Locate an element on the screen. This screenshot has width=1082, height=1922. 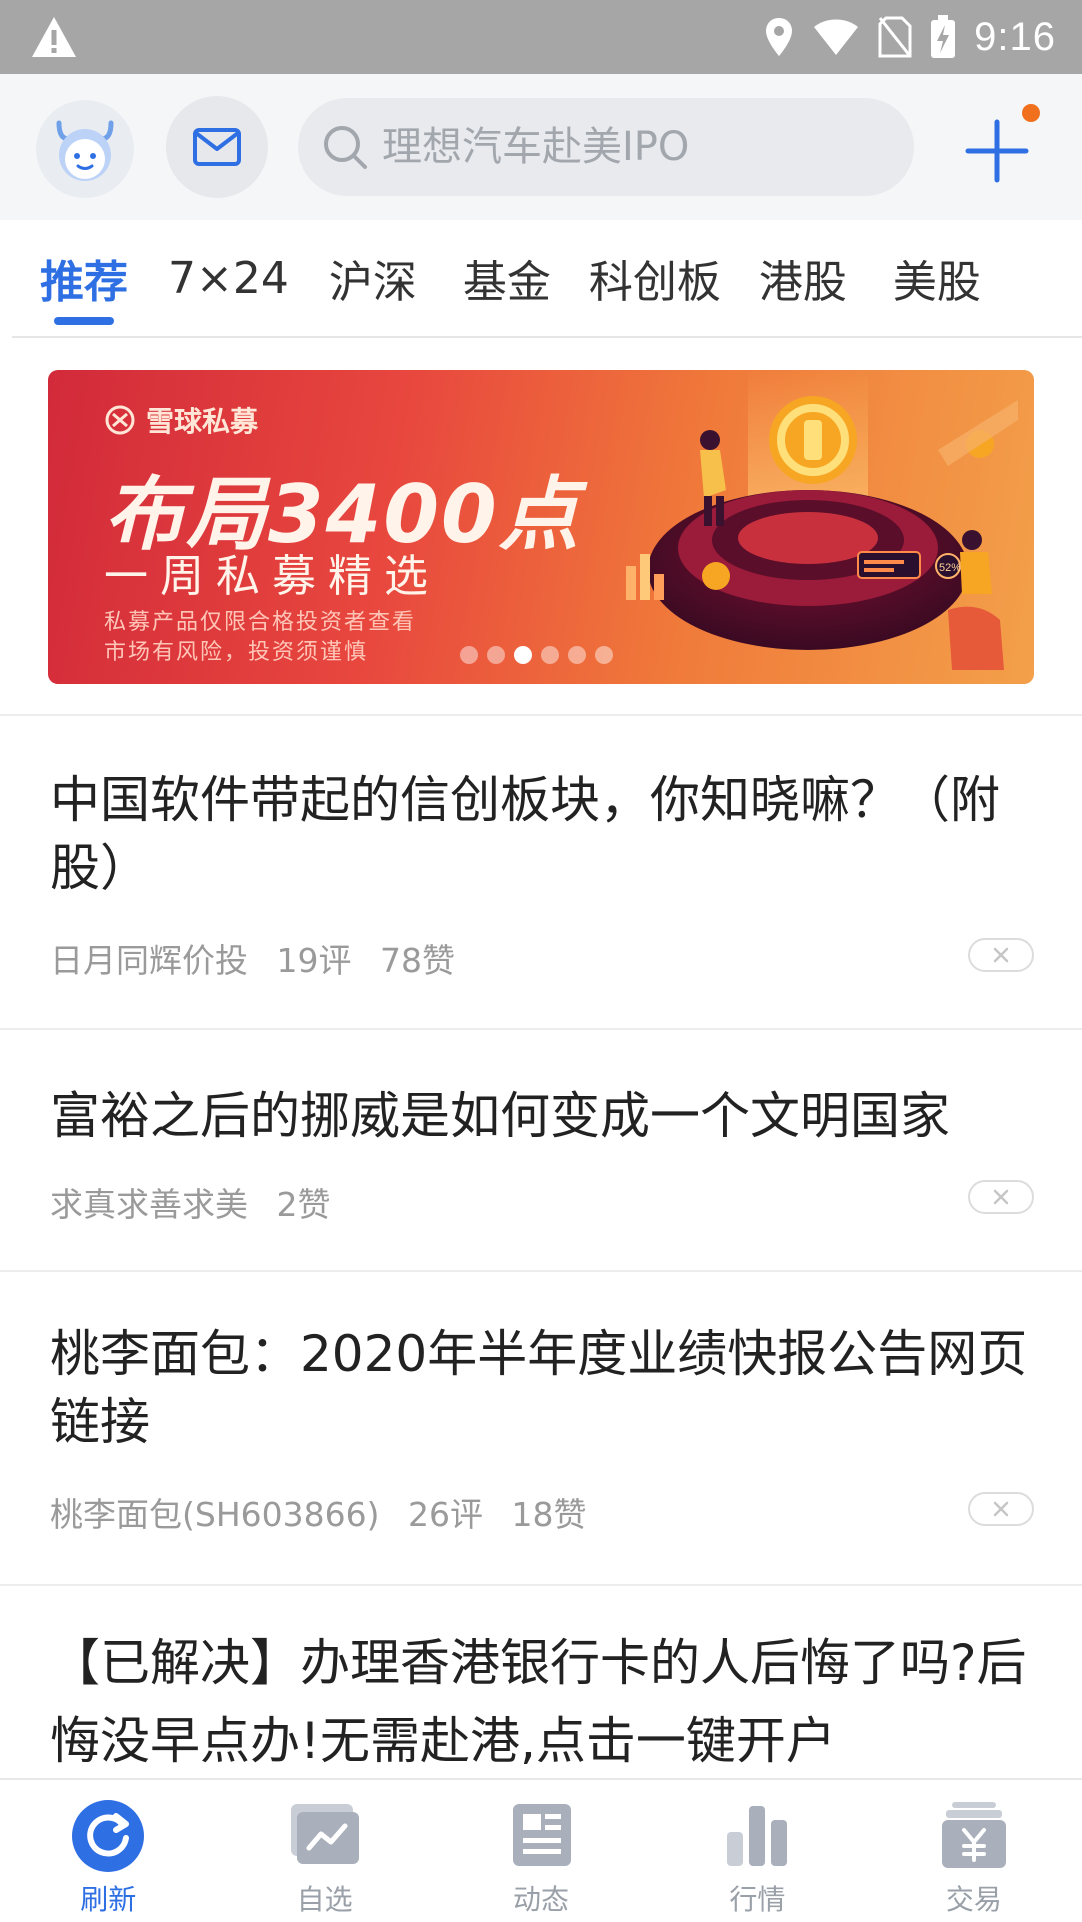
bottom-navigation: 刷新 自选 动态 行情 交易 is located at coordinates (541, 1850).